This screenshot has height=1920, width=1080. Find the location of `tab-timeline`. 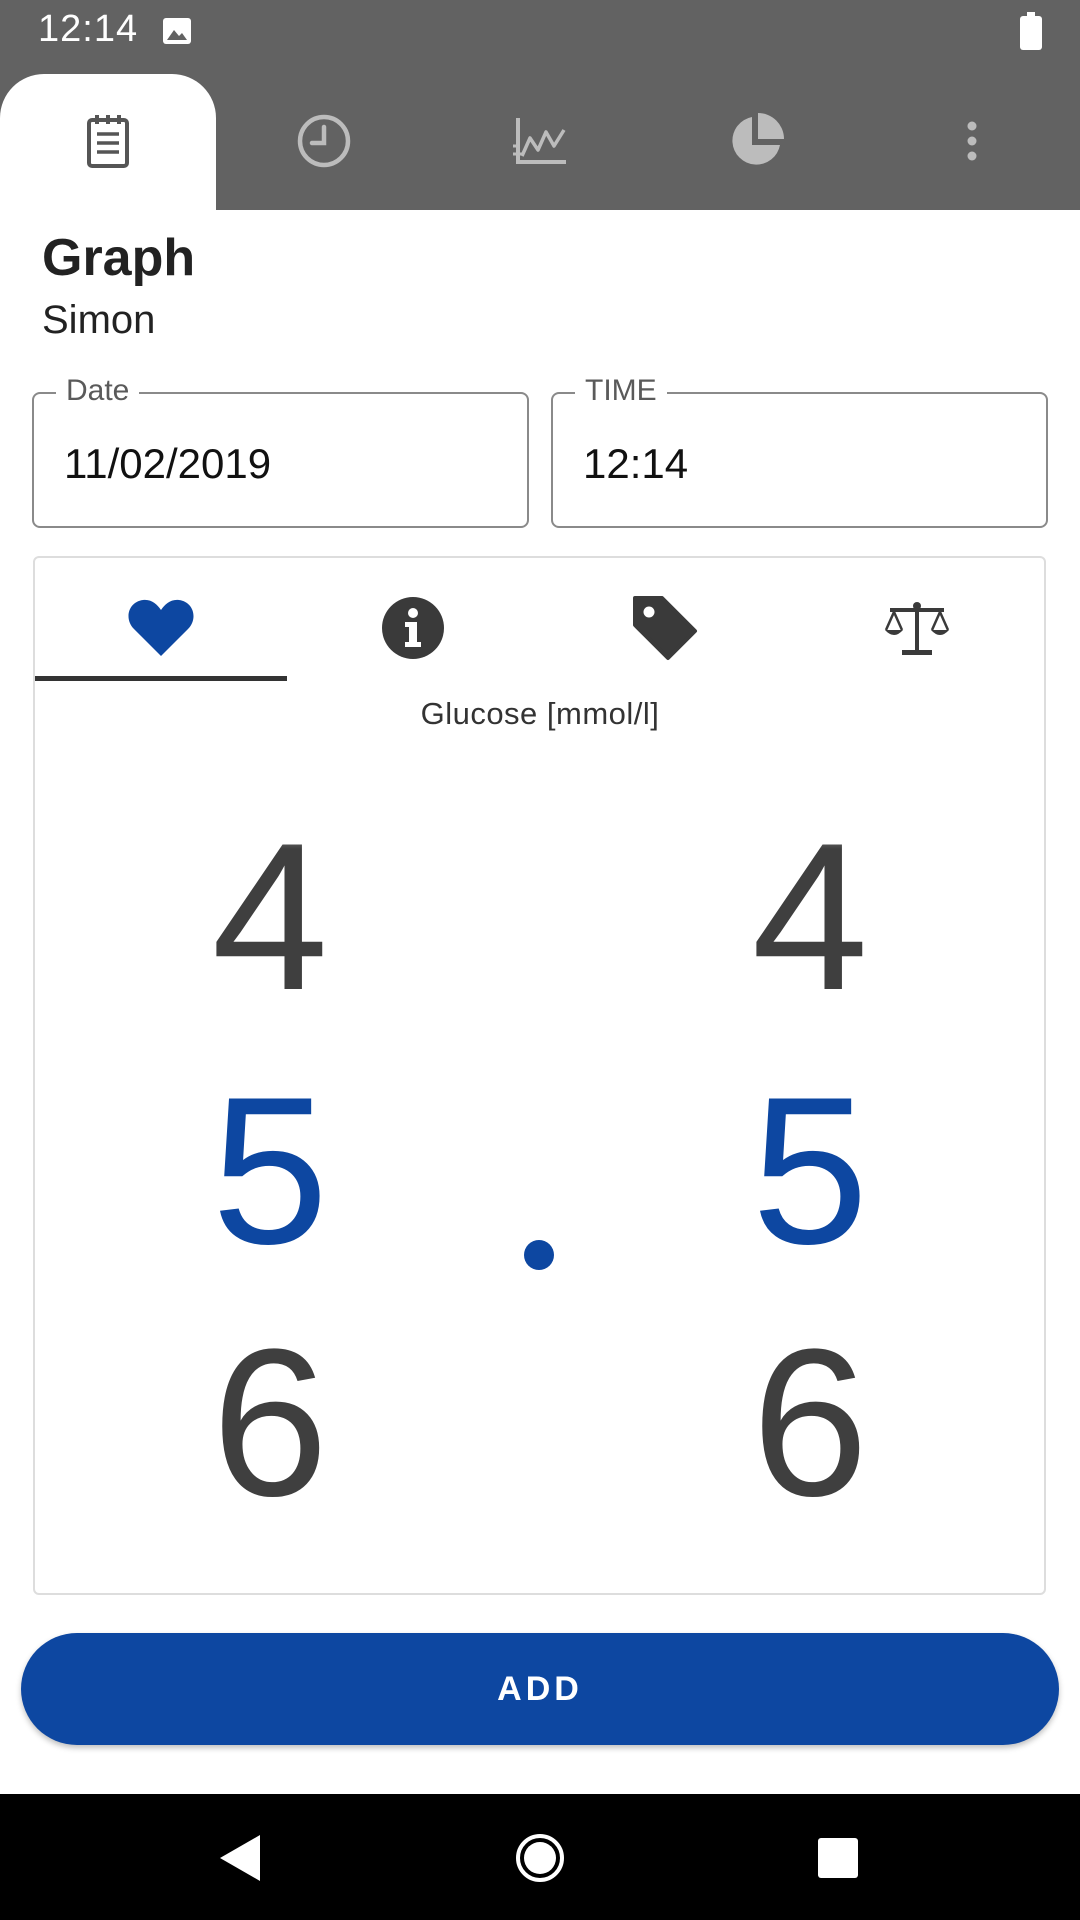

tab-timeline is located at coordinates (324, 141).